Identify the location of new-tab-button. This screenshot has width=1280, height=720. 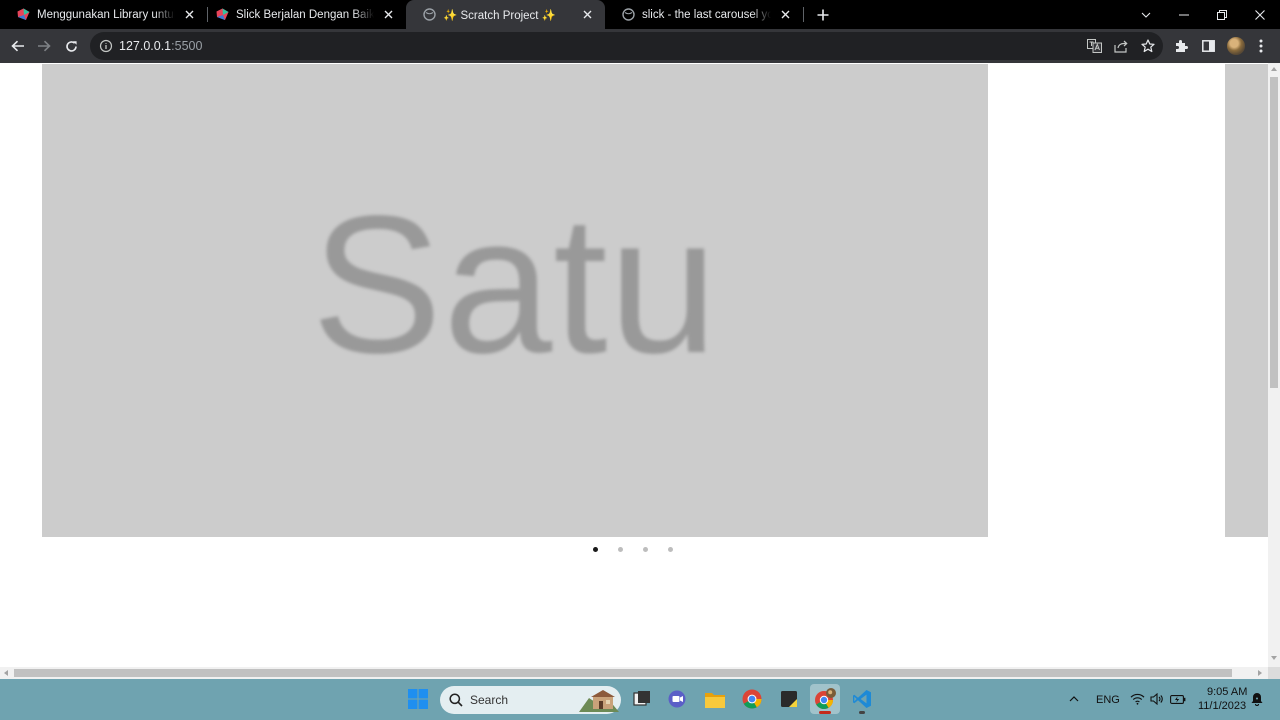
(822, 14).